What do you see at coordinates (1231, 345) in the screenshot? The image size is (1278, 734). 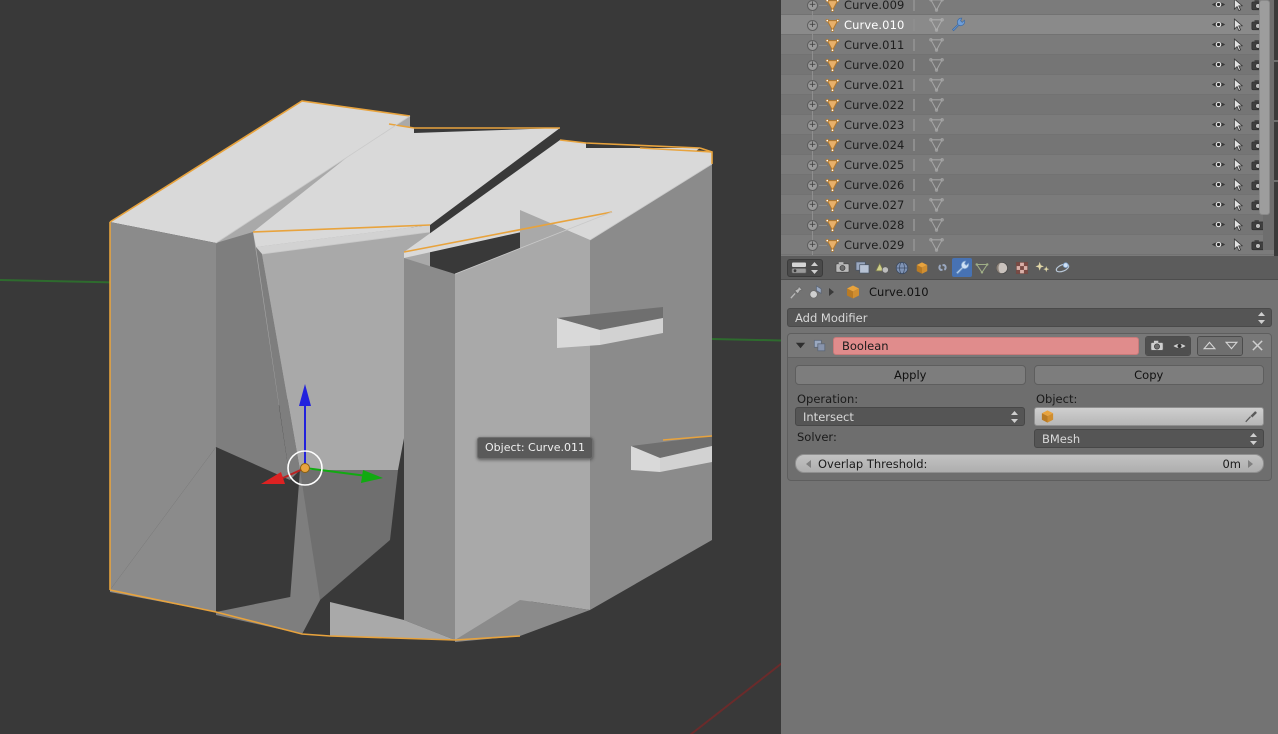 I see `move-modifier-down-button` at bounding box center [1231, 345].